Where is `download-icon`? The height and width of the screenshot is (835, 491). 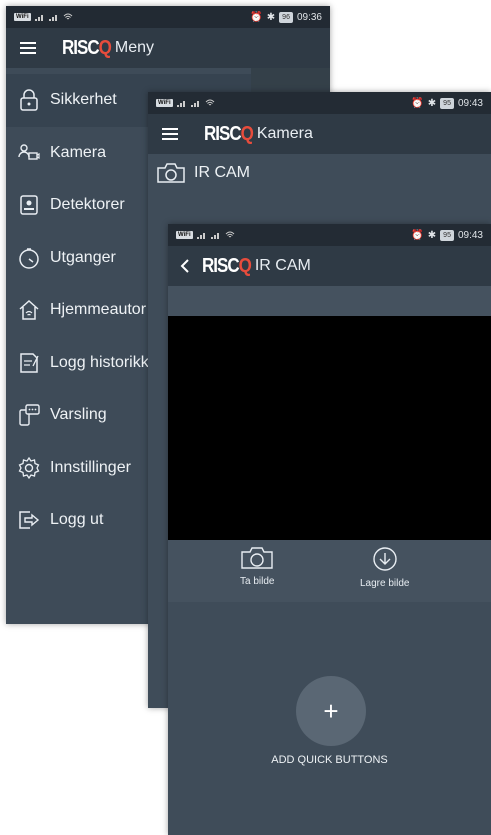 download-icon is located at coordinates (385, 559).